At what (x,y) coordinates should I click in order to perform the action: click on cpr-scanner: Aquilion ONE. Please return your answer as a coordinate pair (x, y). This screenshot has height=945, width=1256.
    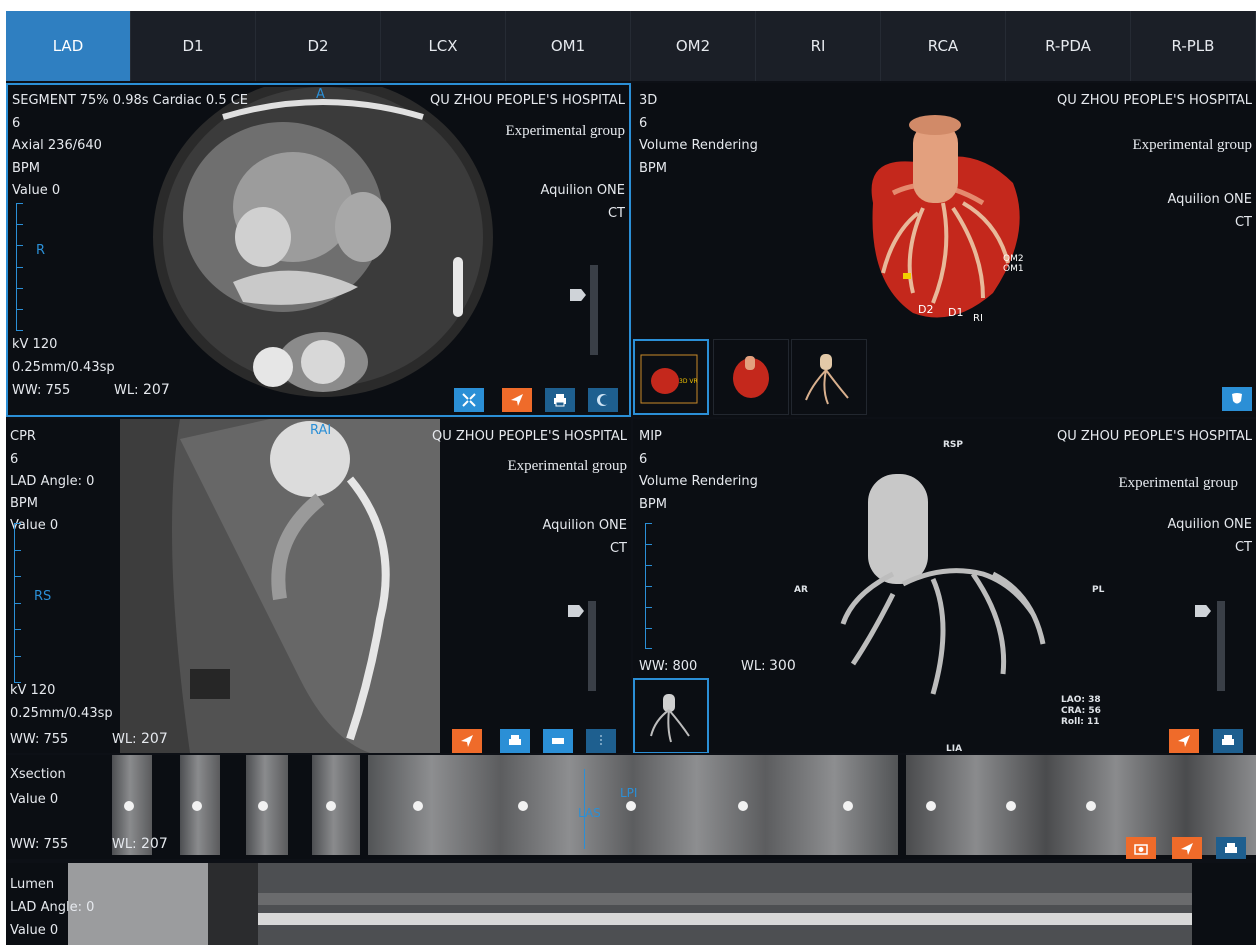
    Looking at the image, I should click on (585, 525).